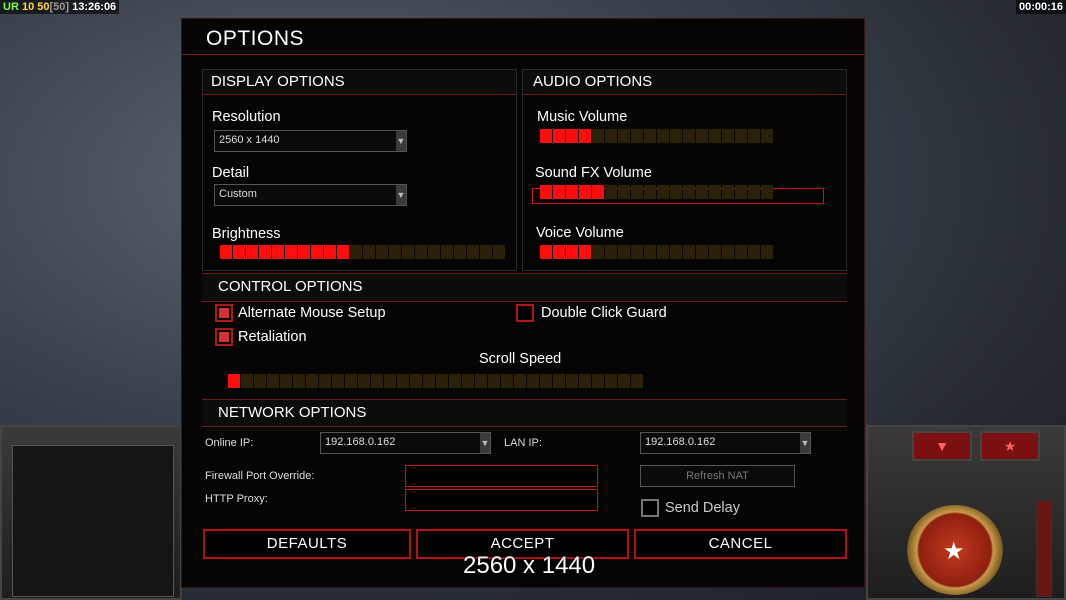 Image resolution: width=1066 pixels, height=600 pixels. Describe the element at coordinates (656, 136) in the screenshot. I see `music-volume-slider` at that location.